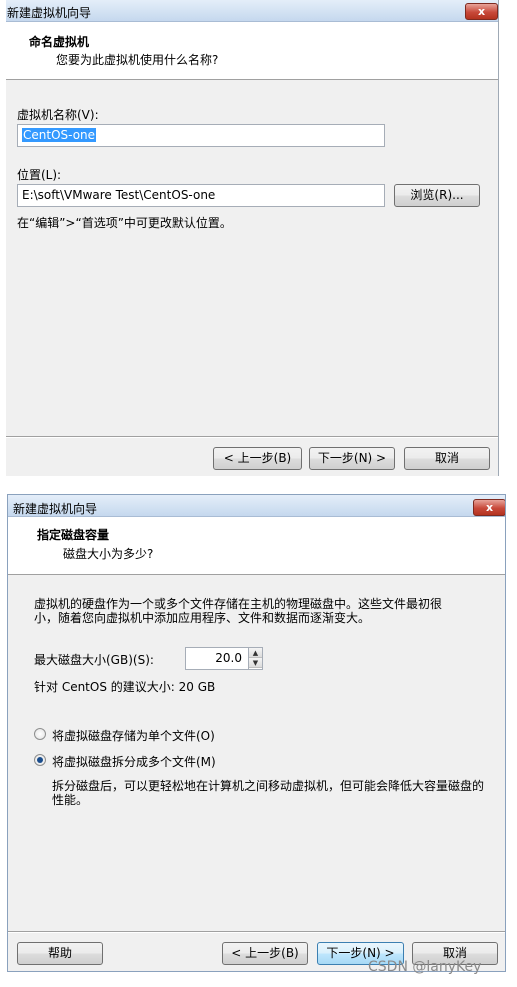 The image size is (517, 987). I want to click on single-file-radio, so click(40, 734).